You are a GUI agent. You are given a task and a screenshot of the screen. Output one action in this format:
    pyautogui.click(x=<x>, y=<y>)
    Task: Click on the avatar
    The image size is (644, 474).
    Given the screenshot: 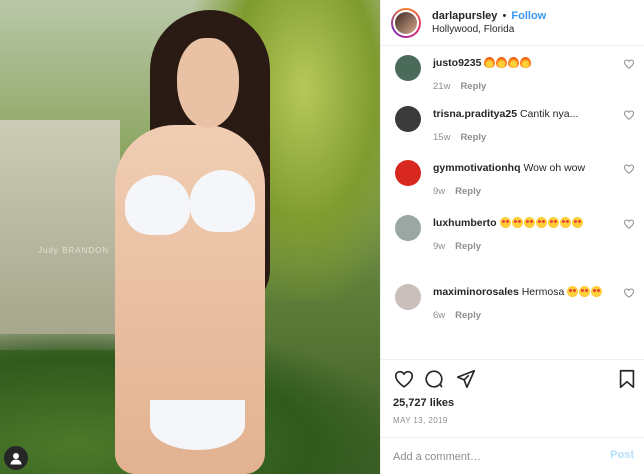 What is the action you would take?
    pyautogui.click(x=406, y=22)
    